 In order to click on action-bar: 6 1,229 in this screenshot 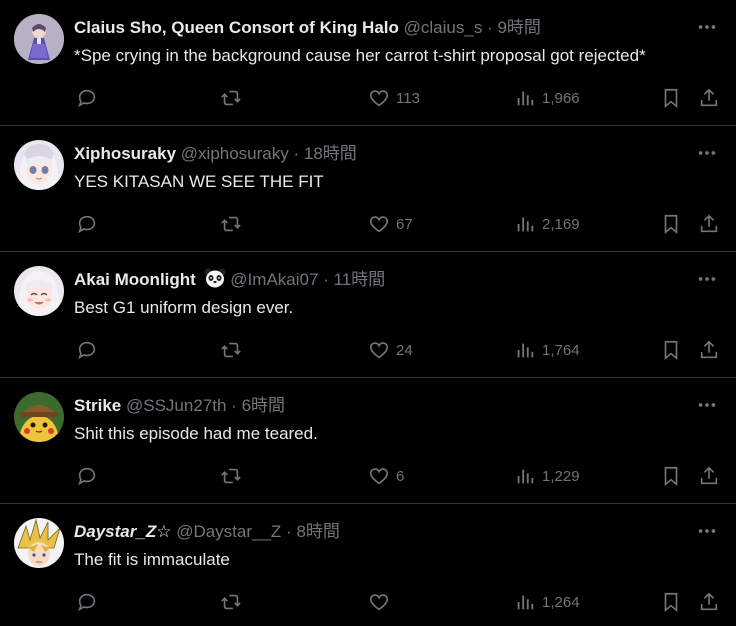, I will do `click(397, 476)`.